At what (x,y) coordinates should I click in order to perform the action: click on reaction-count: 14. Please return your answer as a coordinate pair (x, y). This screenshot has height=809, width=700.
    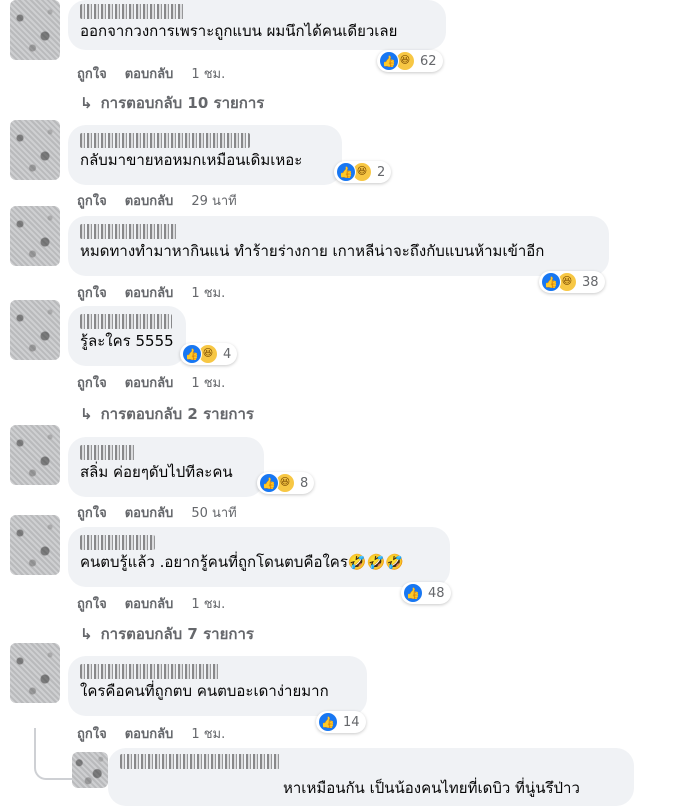
    Looking at the image, I should click on (351, 722).